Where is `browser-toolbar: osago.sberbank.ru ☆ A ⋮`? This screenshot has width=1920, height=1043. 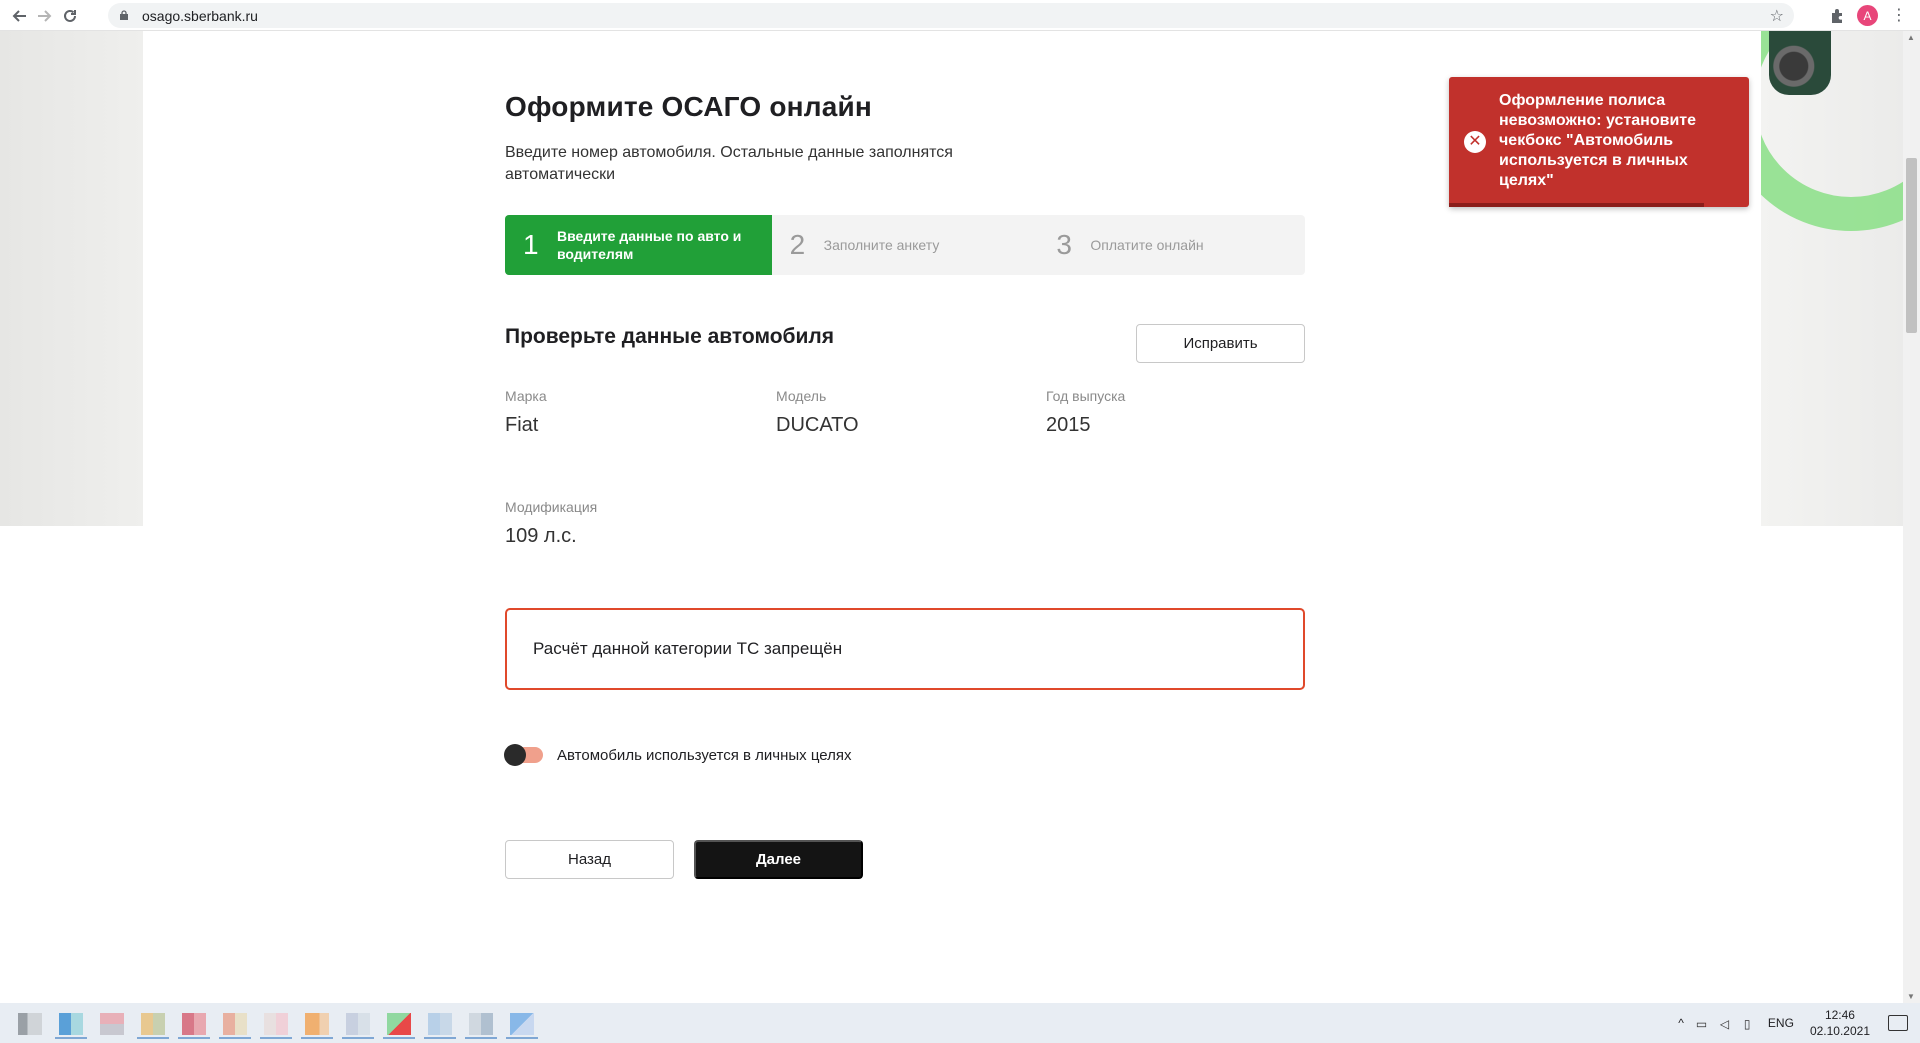
browser-toolbar: osago.sberbank.ru ☆ A ⋮ is located at coordinates (960, 15).